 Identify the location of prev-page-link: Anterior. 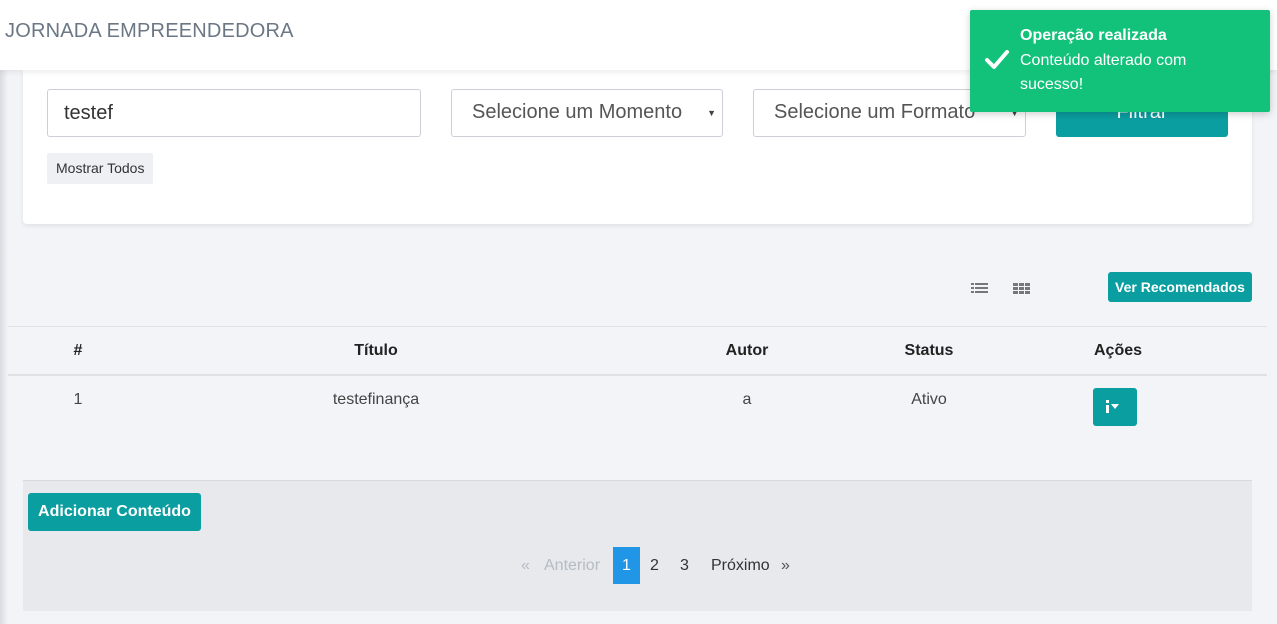
(572, 565).